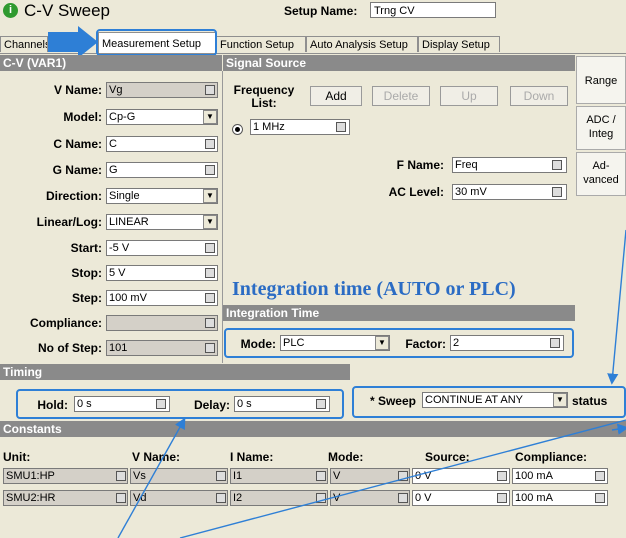  I want to click on cv-var1-header: C-V (VAR1), so click(111, 63).